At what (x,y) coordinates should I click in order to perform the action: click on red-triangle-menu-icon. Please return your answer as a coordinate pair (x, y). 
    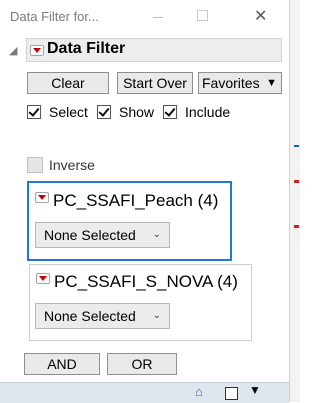
    Looking at the image, I should click on (37, 50).